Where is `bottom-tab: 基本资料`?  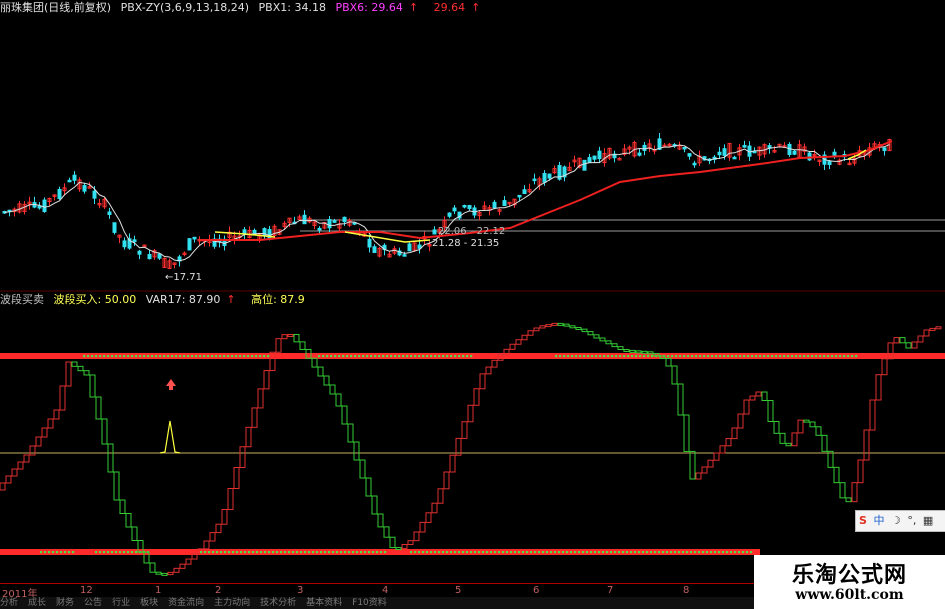
bottom-tab: 基本资料 is located at coordinates (324, 603).